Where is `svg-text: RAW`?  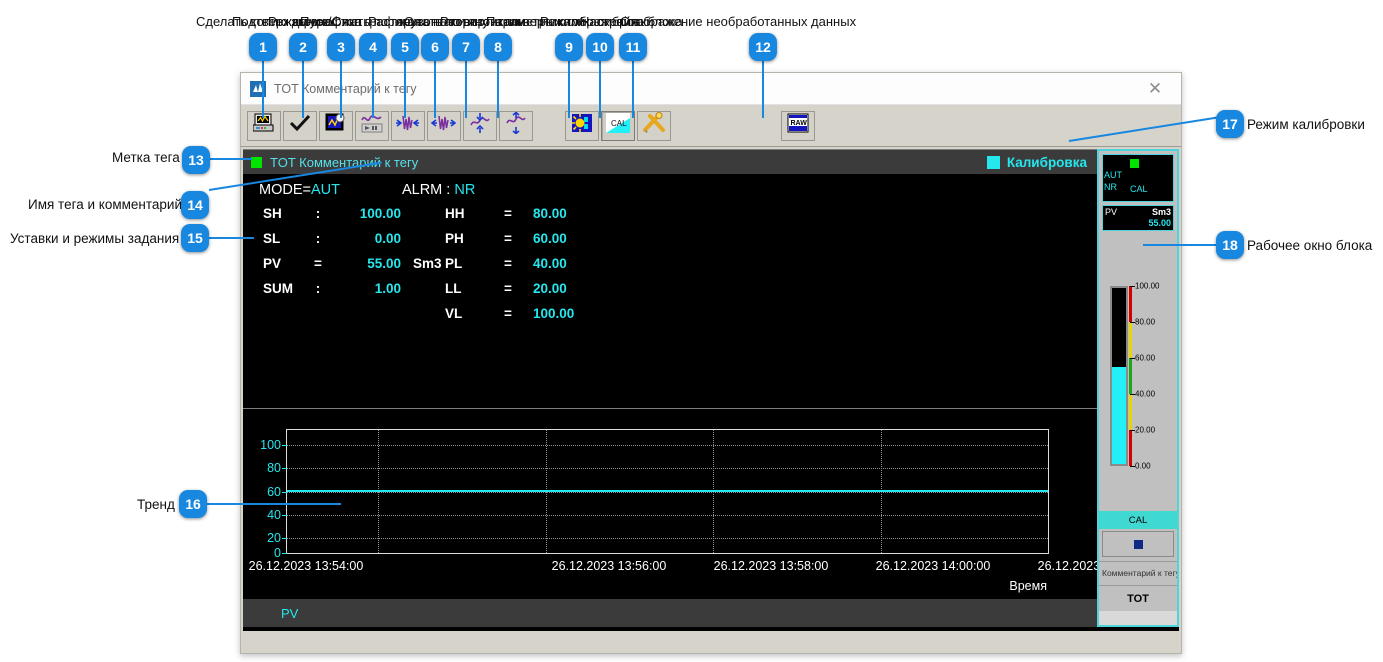 svg-text: RAW is located at coordinates (799, 123).